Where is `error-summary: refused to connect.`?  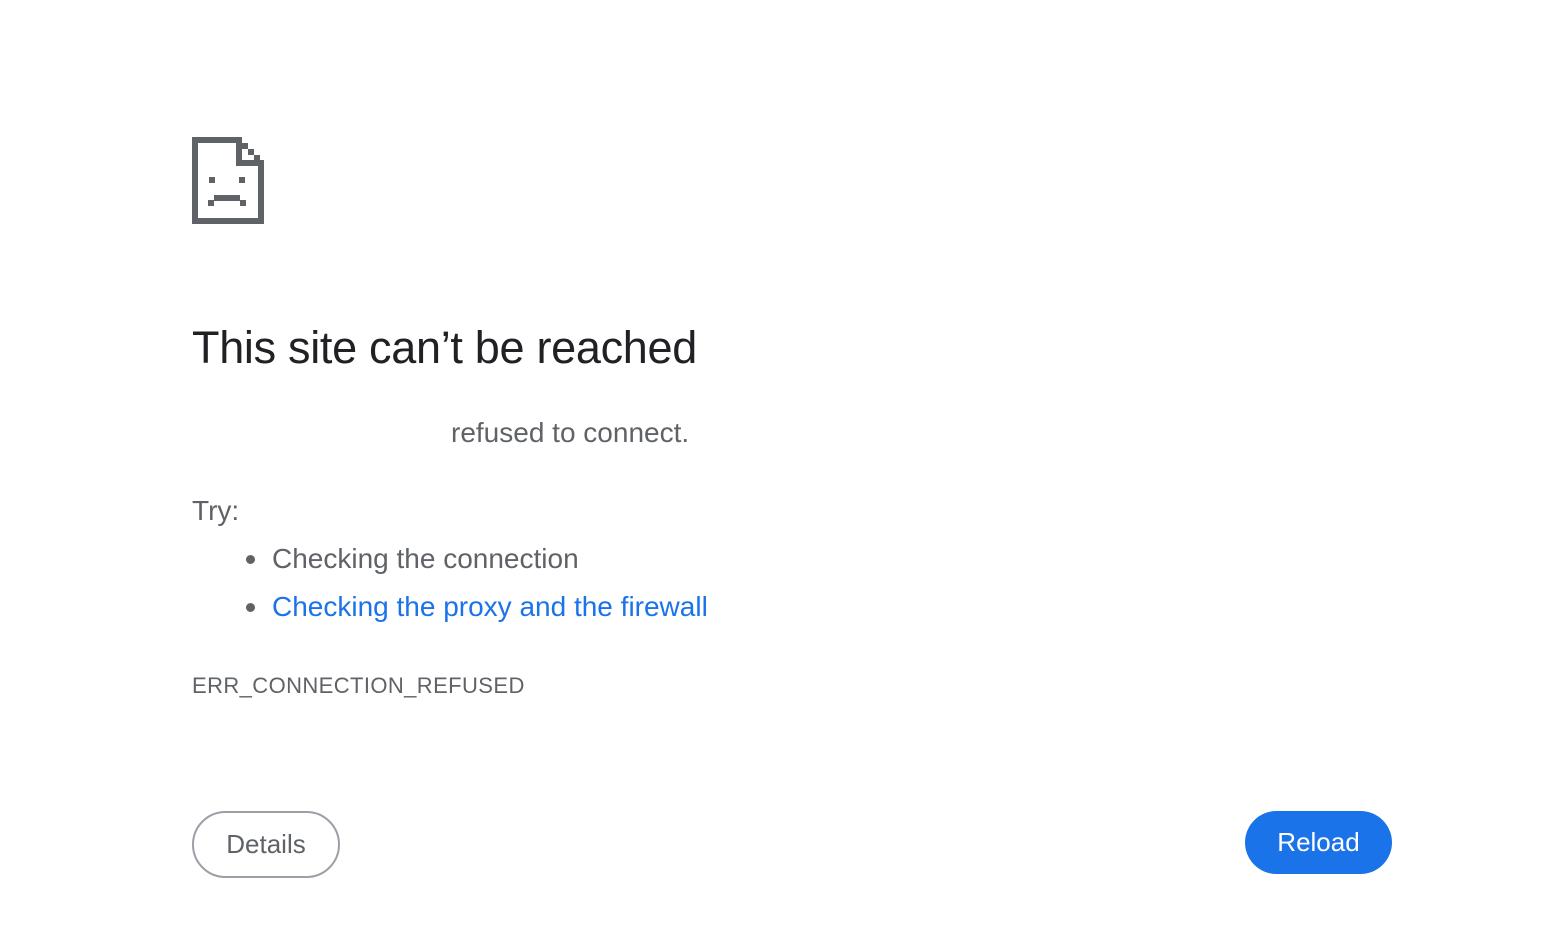
error-summary: refused to connect. is located at coordinates (570, 432).